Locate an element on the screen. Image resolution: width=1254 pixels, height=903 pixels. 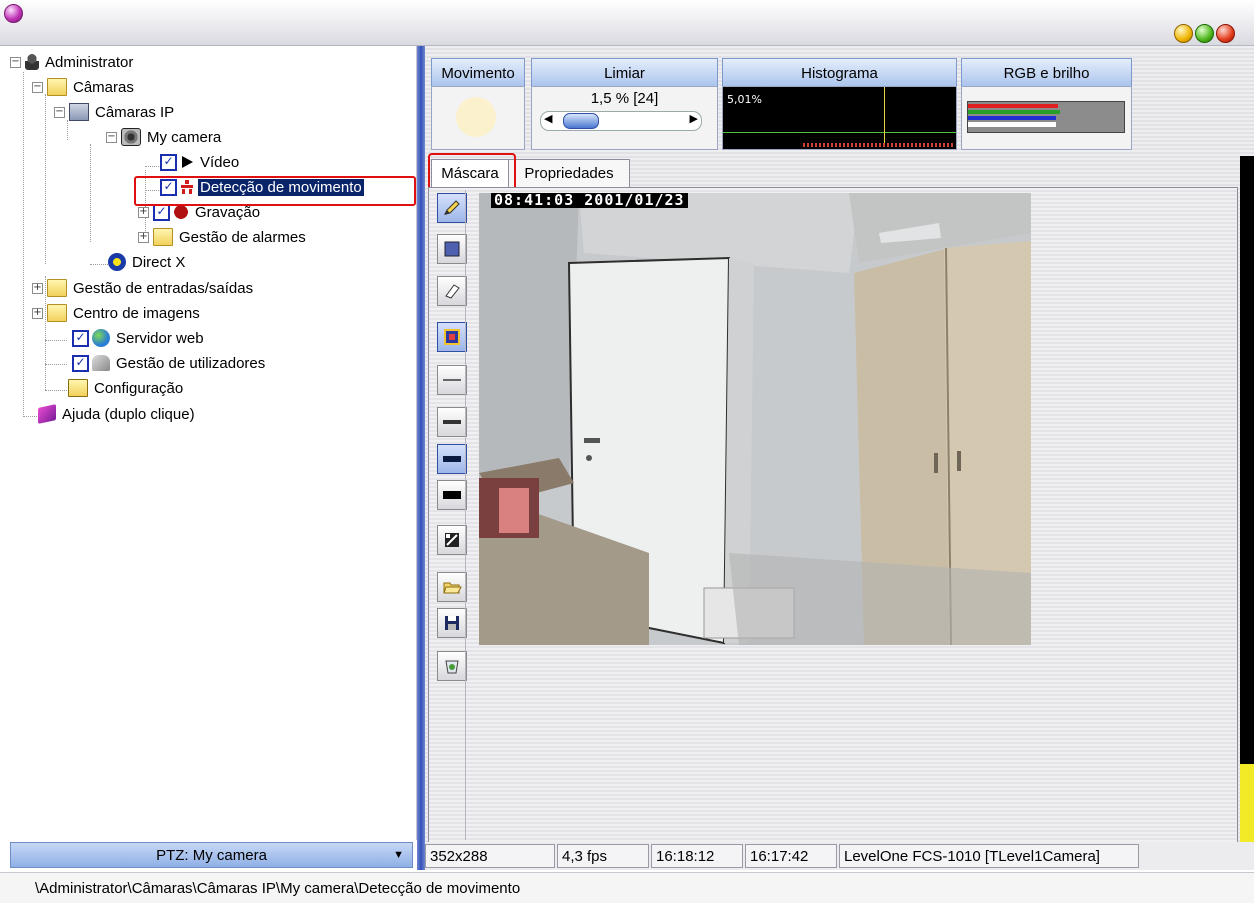
histograma-header: Histograma is located at coordinates (839, 73).